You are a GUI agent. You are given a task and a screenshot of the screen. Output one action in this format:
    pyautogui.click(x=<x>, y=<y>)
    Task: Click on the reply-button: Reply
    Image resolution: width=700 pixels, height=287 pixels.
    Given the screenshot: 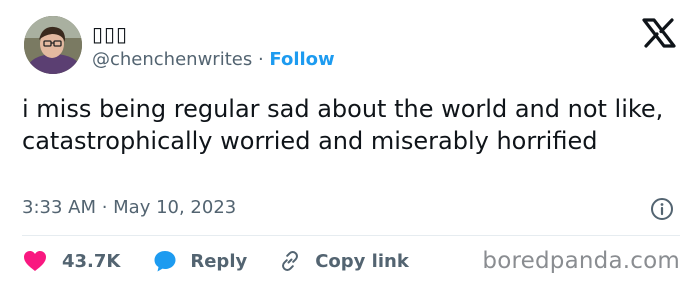 What is the action you would take?
    pyautogui.click(x=199, y=261)
    